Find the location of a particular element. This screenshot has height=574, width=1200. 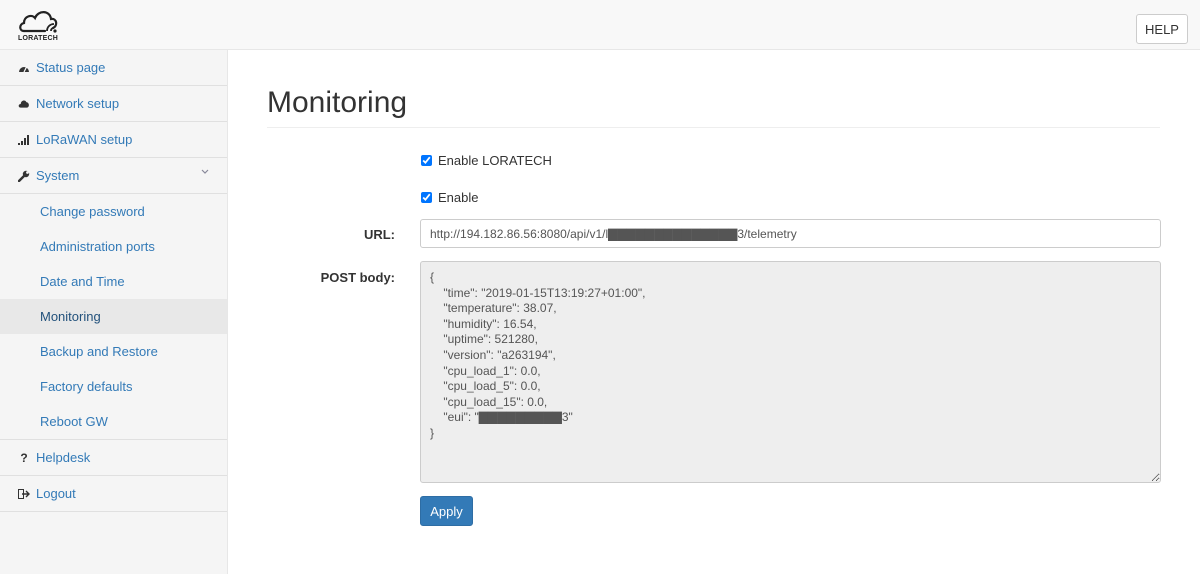

enable-label: Enable is located at coordinates (458, 197).